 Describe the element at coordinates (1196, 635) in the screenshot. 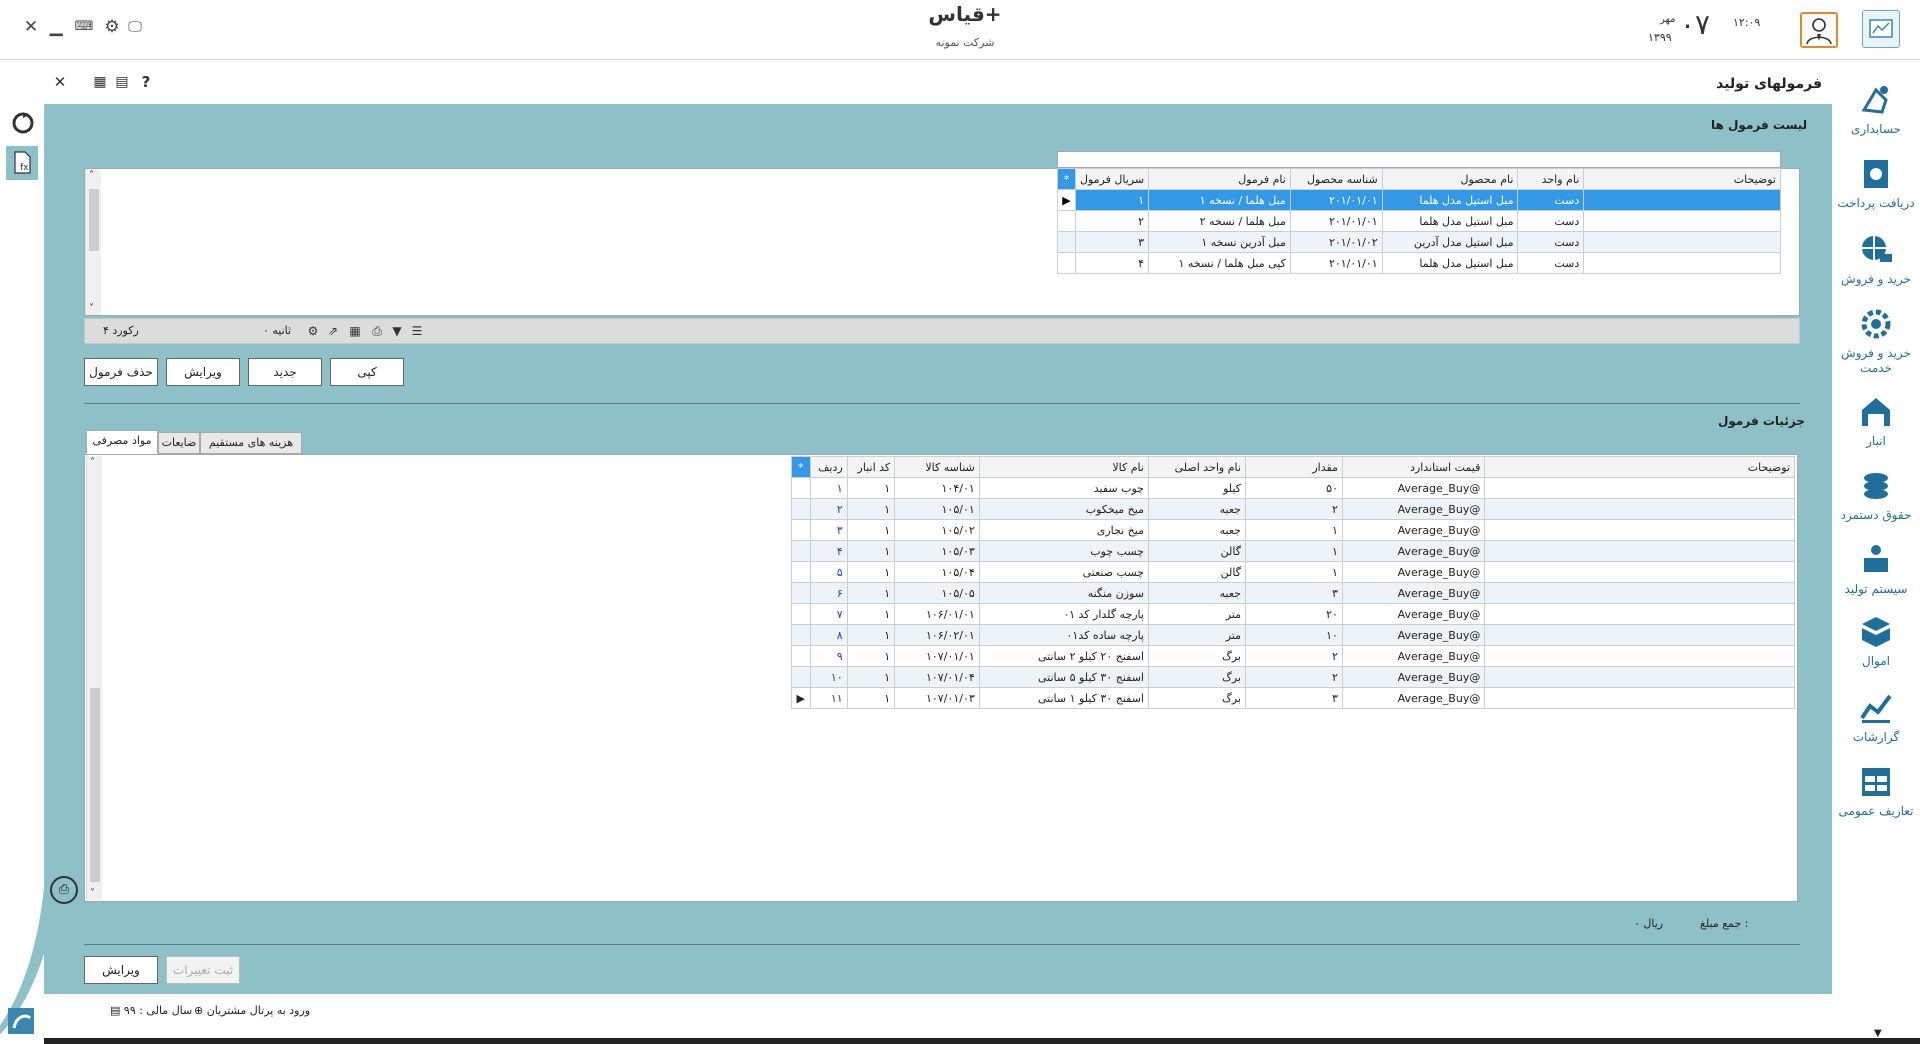

I see `table-cell: متر` at that location.